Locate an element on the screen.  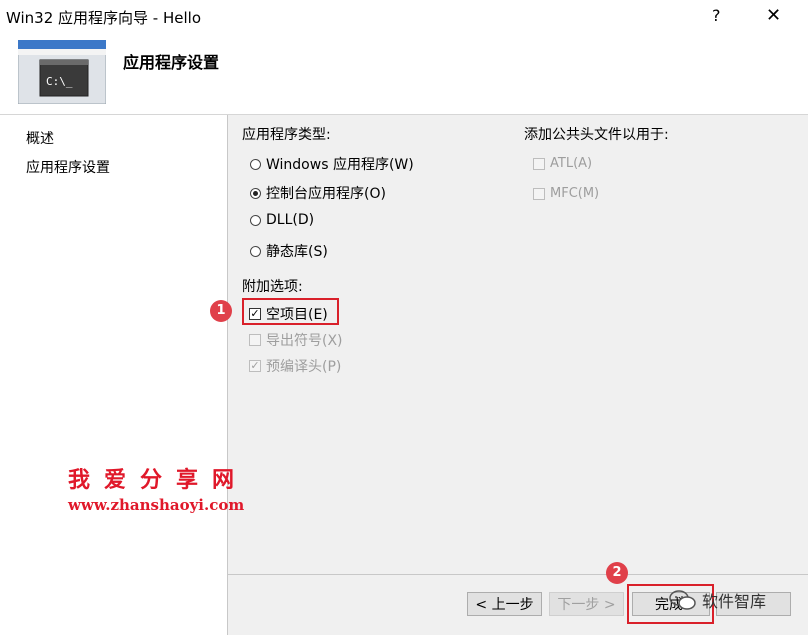
wechat-watermark: 软件智库 is located at coordinates (717, 600).